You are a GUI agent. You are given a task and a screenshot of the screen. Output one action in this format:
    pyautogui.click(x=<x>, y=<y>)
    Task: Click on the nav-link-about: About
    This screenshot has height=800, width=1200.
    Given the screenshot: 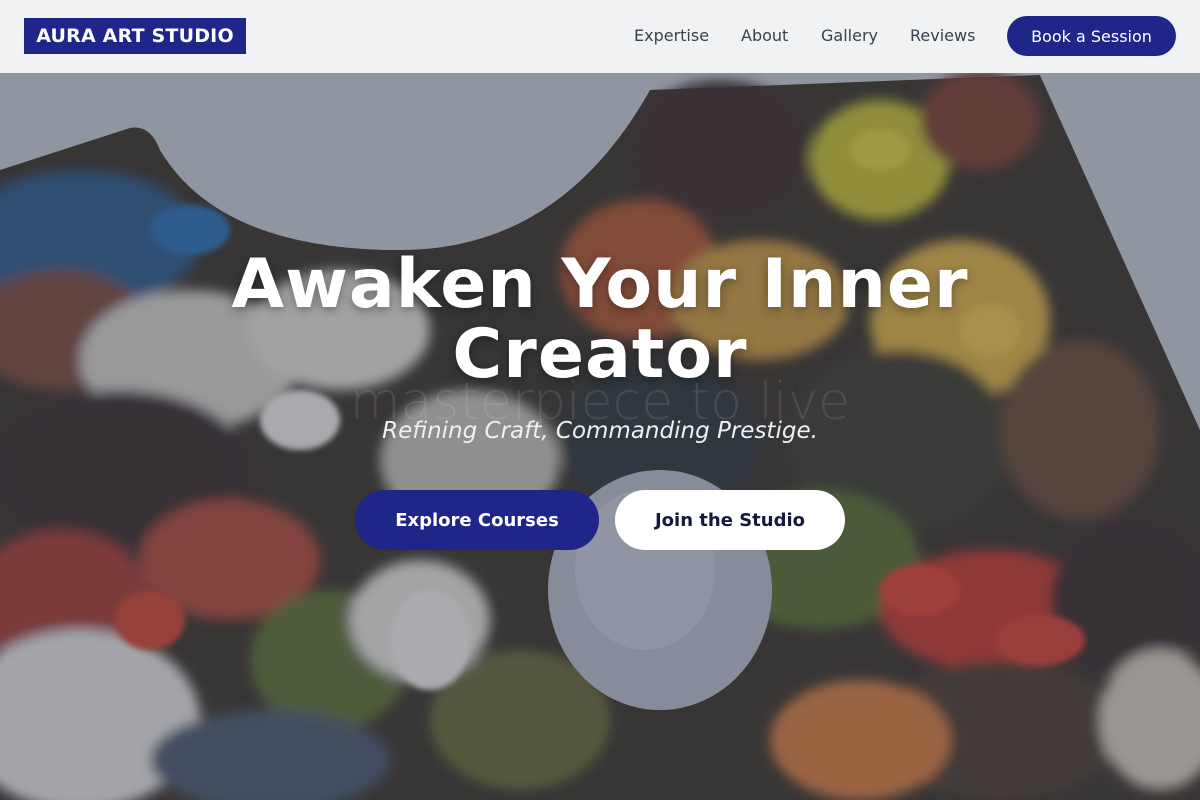 What is the action you would take?
    pyautogui.click(x=764, y=35)
    